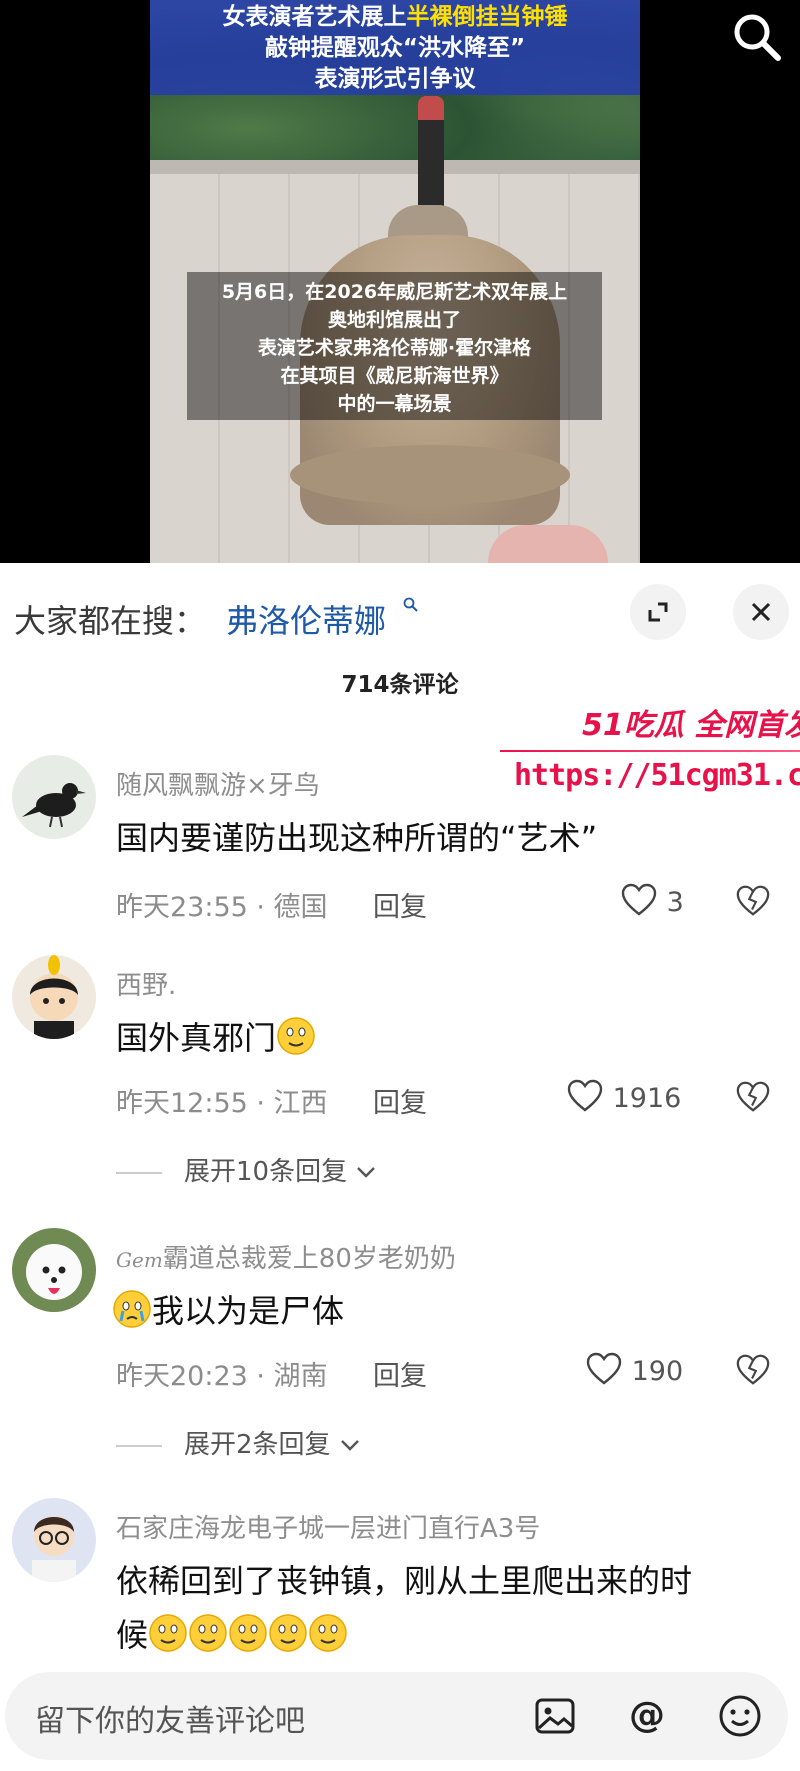 This screenshot has width=800, height=1771. Describe the element at coordinates (357, 838) in the screenshot. I see `comment-text: 国内要谨防出现这种所谓的“艺术”` at that location.